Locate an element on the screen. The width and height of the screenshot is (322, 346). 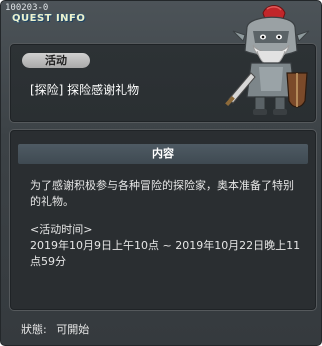
quest-name: [探险] 探险感谢礼物 is located at coordinates (85, 90).